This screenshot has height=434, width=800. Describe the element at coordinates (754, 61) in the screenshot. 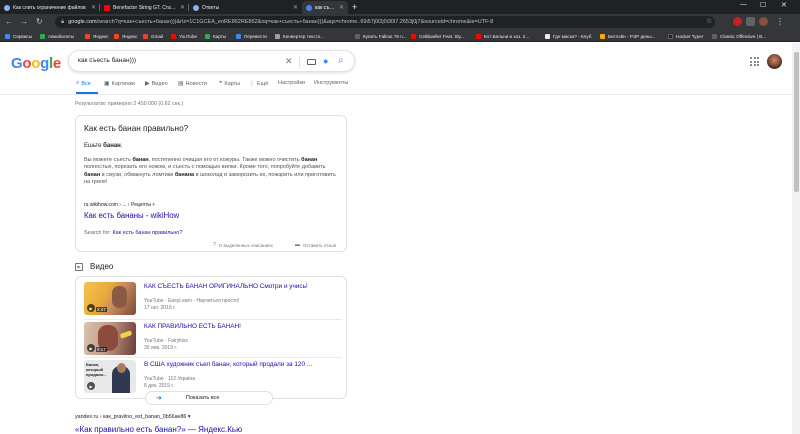

I see `google-apps-icon` at that location.